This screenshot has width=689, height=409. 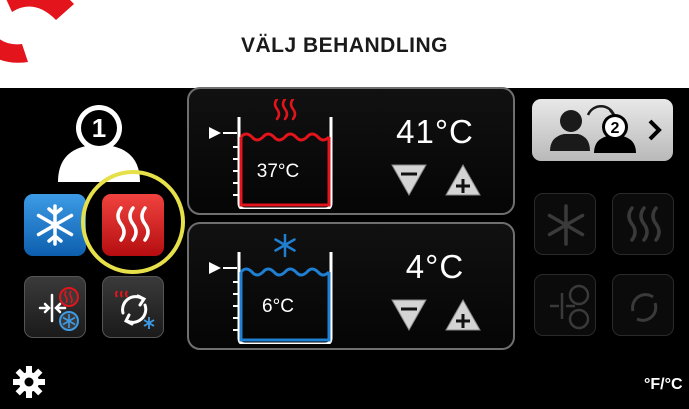 I want to click on hot-tank-panel: 37°C 41°C, so click(x=351, y=151).